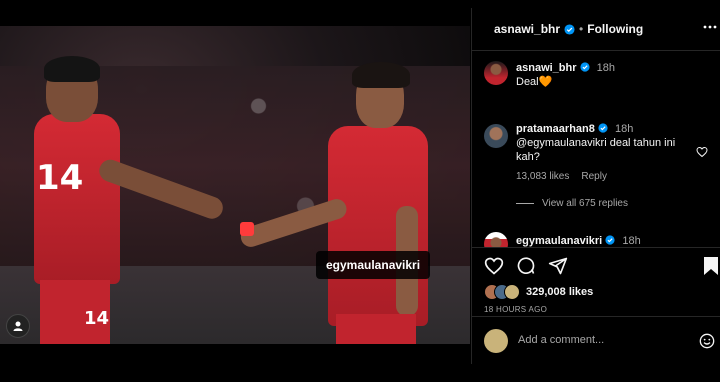  Describe the element at coordinates (516, 309) in the screenshot. I see `post-timestamp: 18 HOURS AGO` at that location.